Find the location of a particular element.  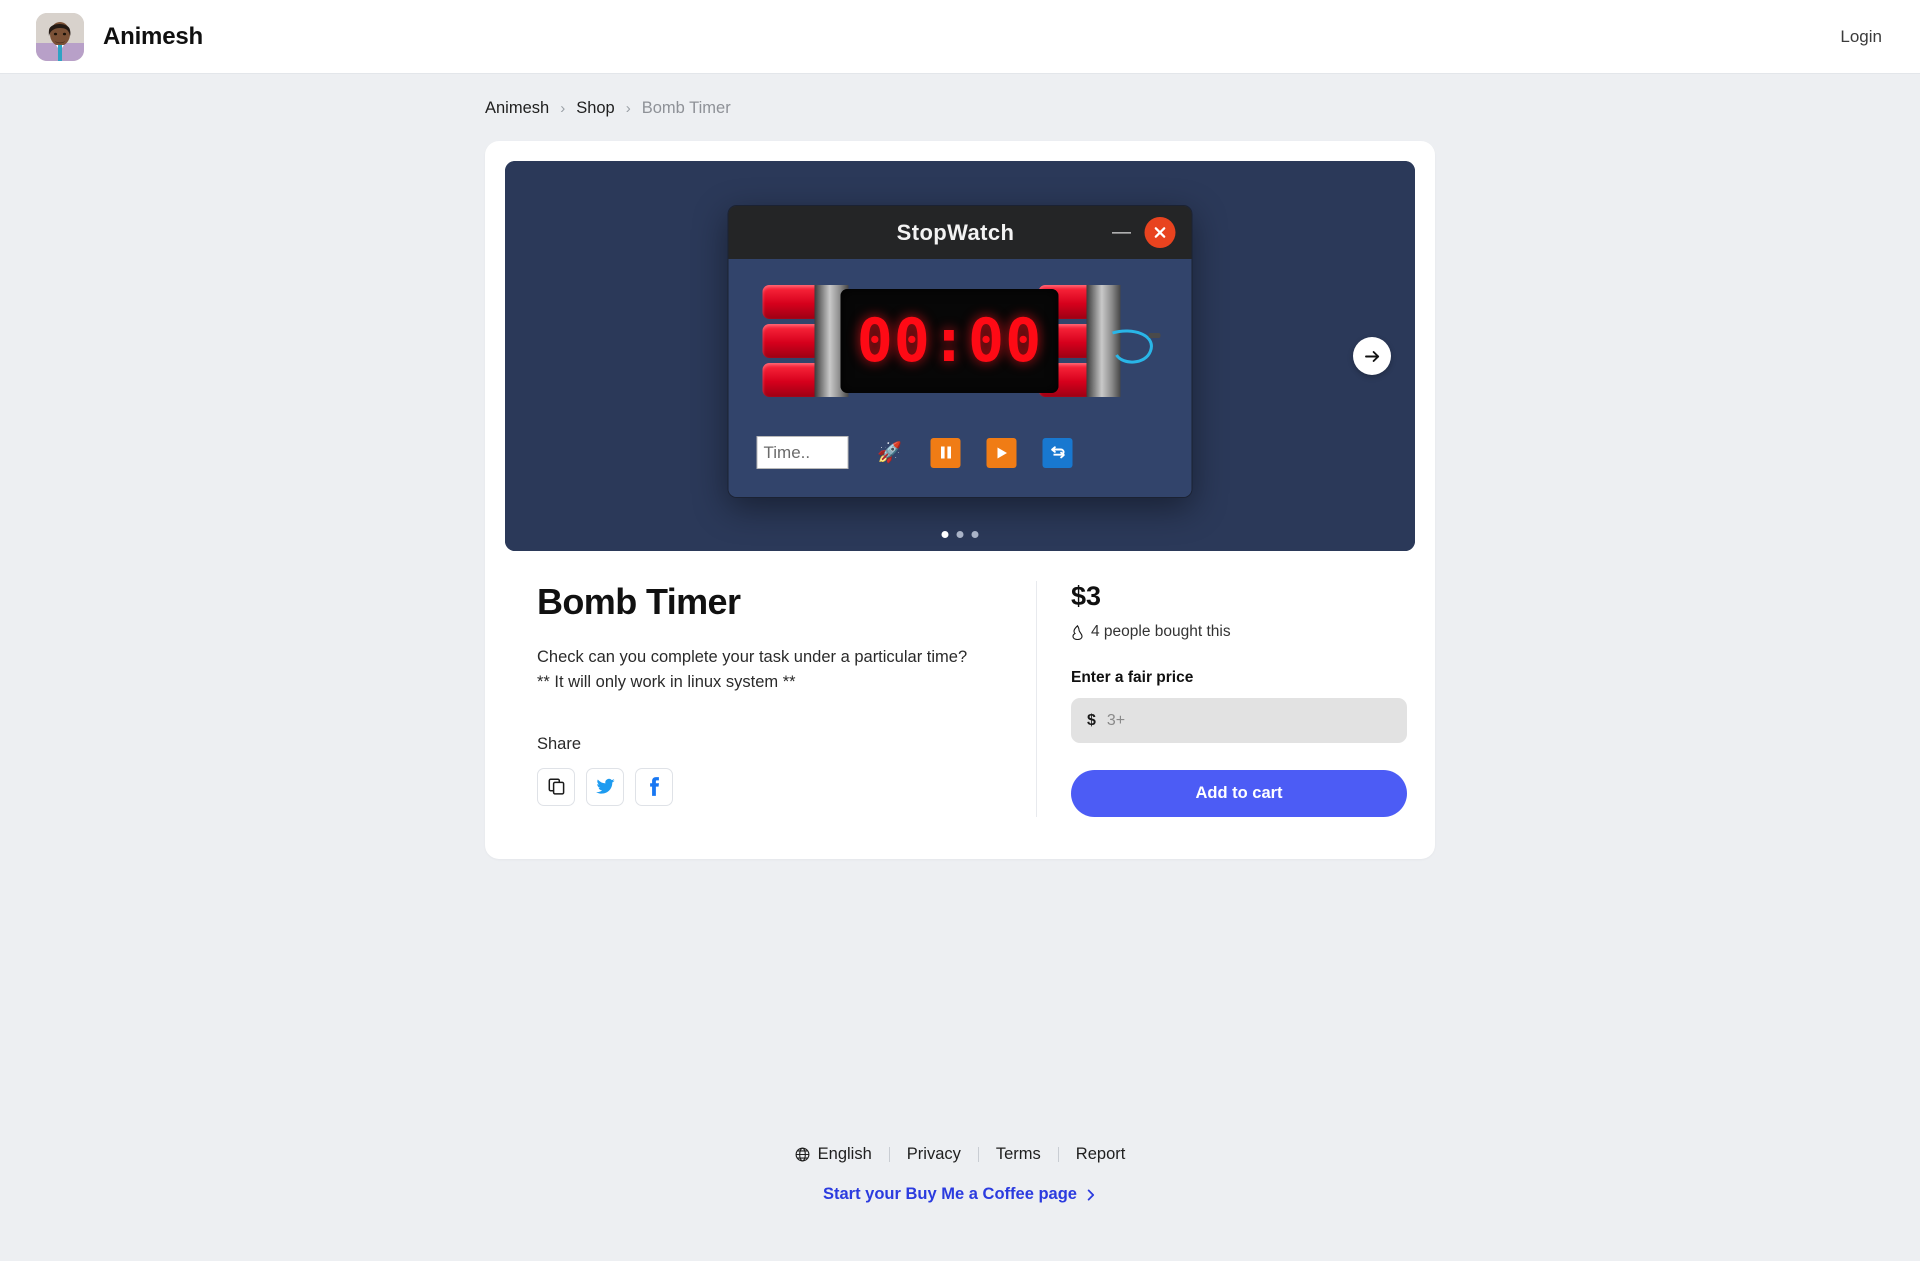

carousel-next-button is located at coordinates (1372, 356).